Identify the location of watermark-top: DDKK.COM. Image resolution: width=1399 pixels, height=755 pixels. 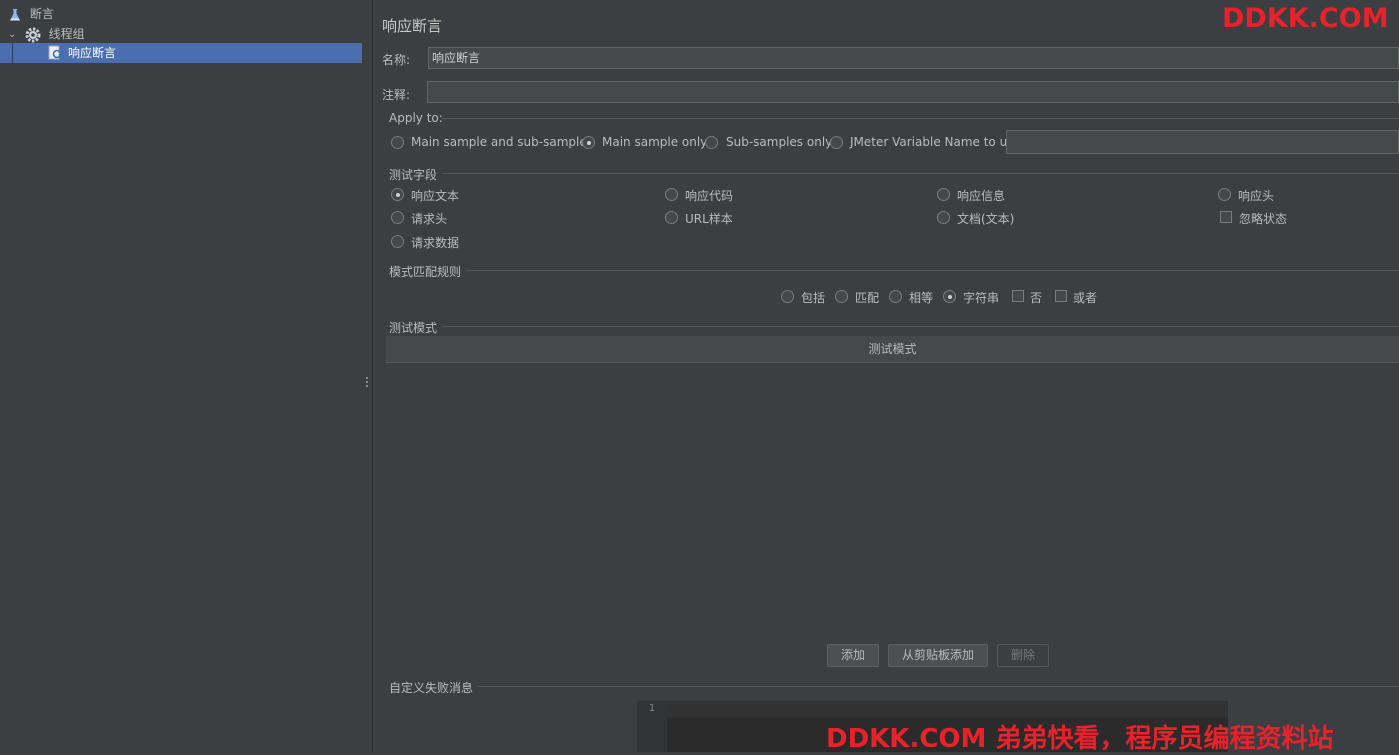
(1305, 18).